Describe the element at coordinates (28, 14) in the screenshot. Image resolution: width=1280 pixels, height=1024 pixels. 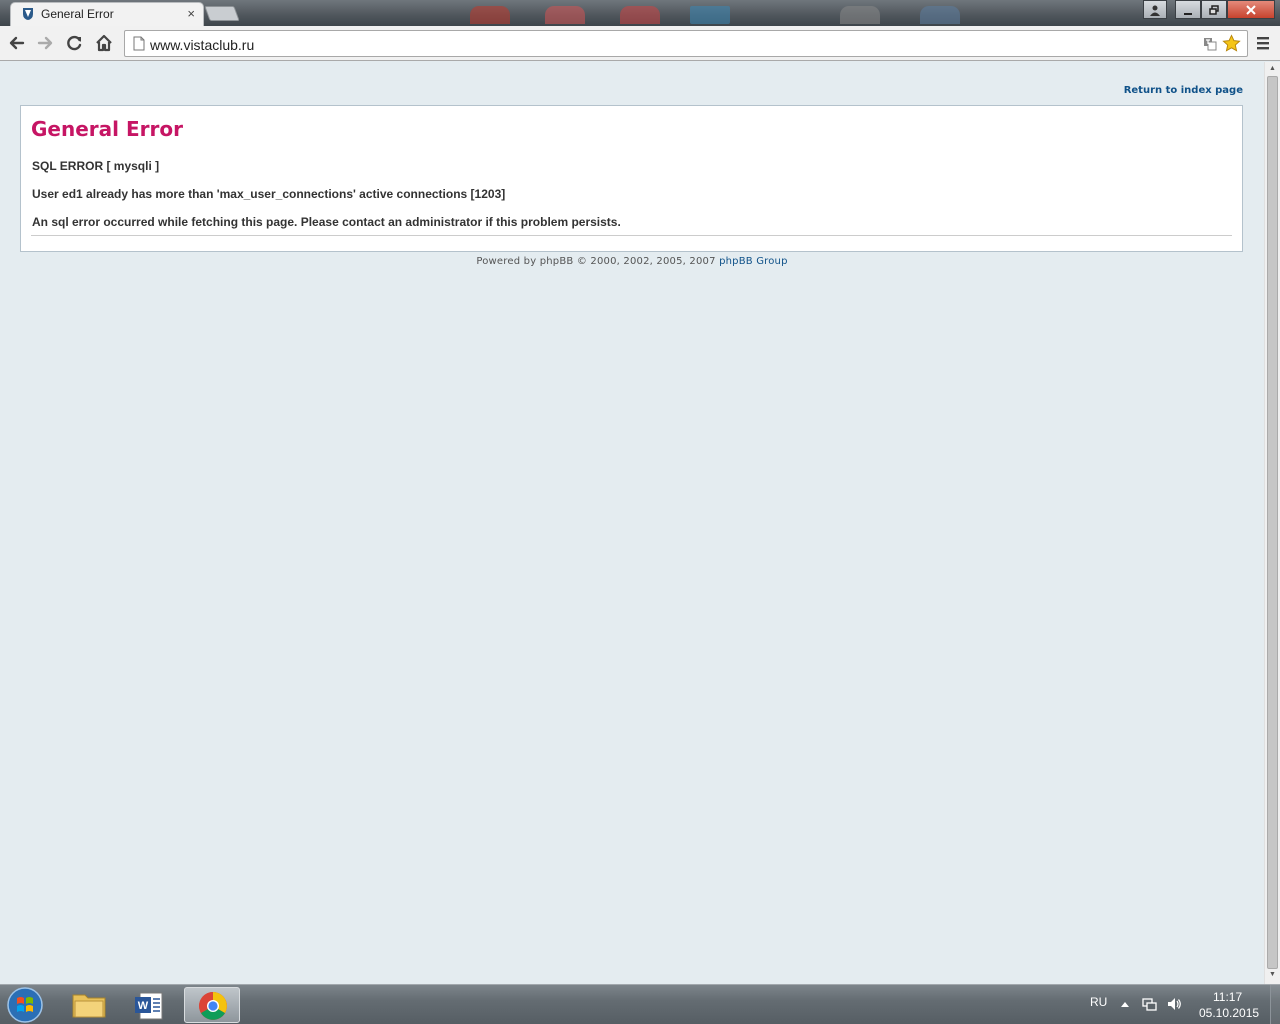
I see `phpbb-favicon-icon` at that location.